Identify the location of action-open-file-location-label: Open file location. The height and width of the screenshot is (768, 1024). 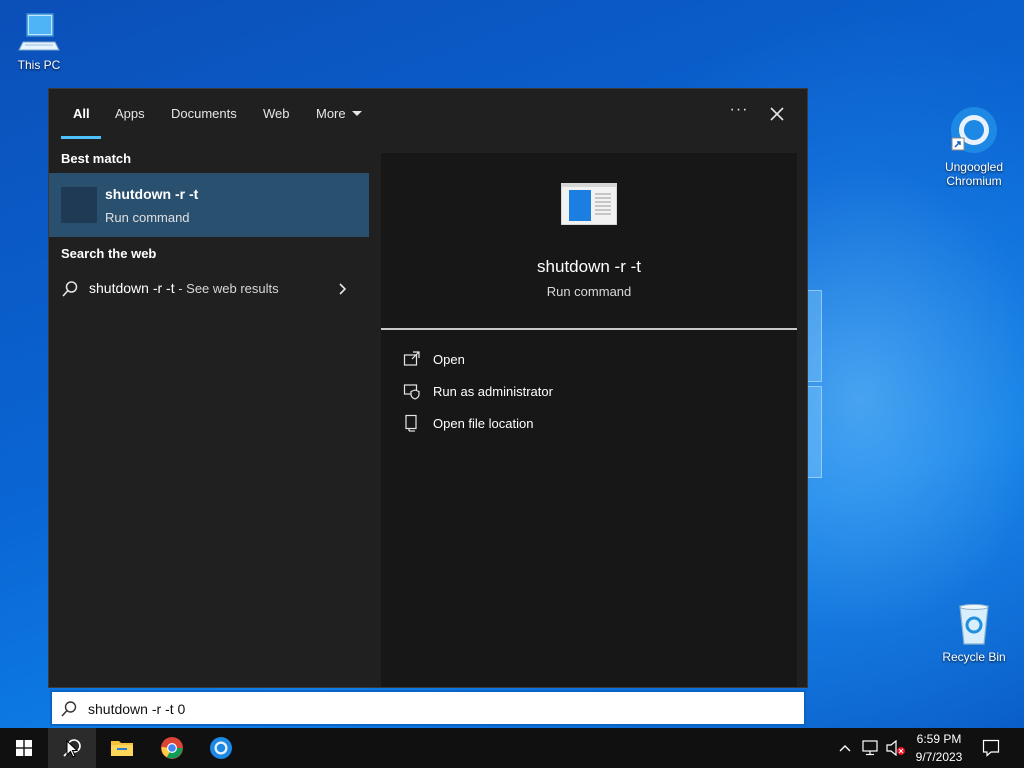
(483, 423).